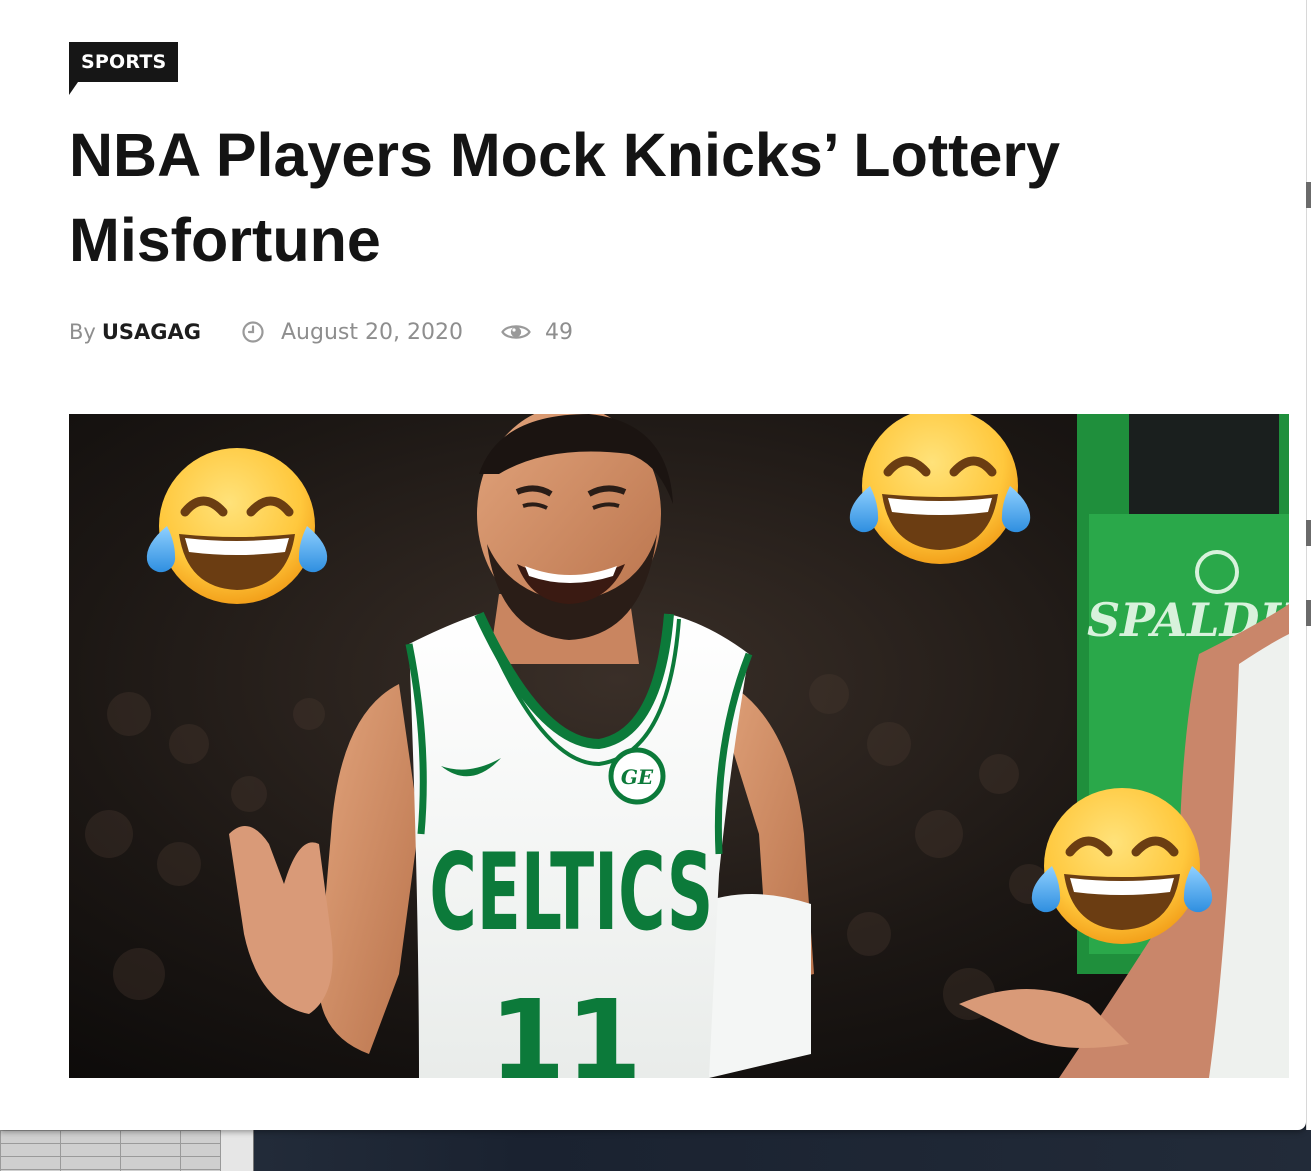  I want to click on scrollbar-track, so click(1308, 565).